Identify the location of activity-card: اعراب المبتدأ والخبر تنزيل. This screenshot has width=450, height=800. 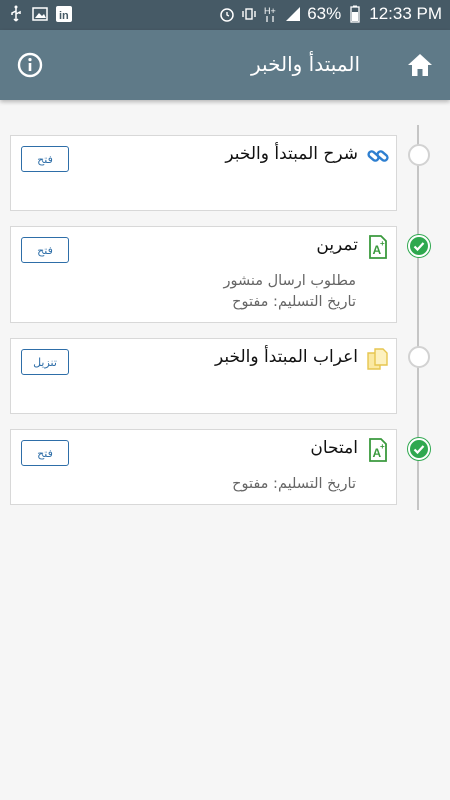
(203, 376).